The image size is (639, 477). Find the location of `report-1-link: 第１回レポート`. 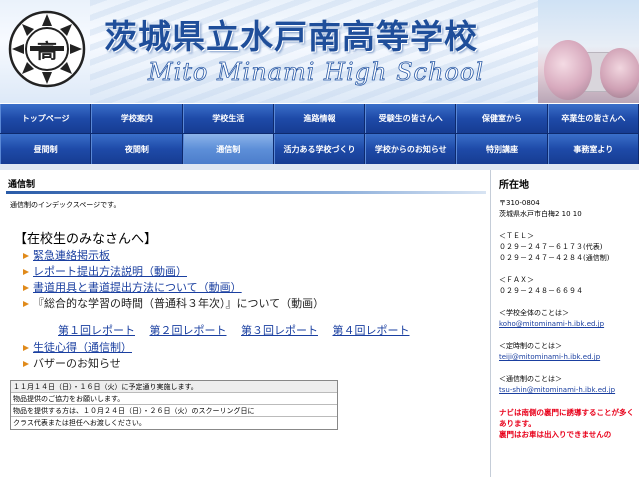

report-1-link: 第１回レポート is located at coordinates (96, 330).